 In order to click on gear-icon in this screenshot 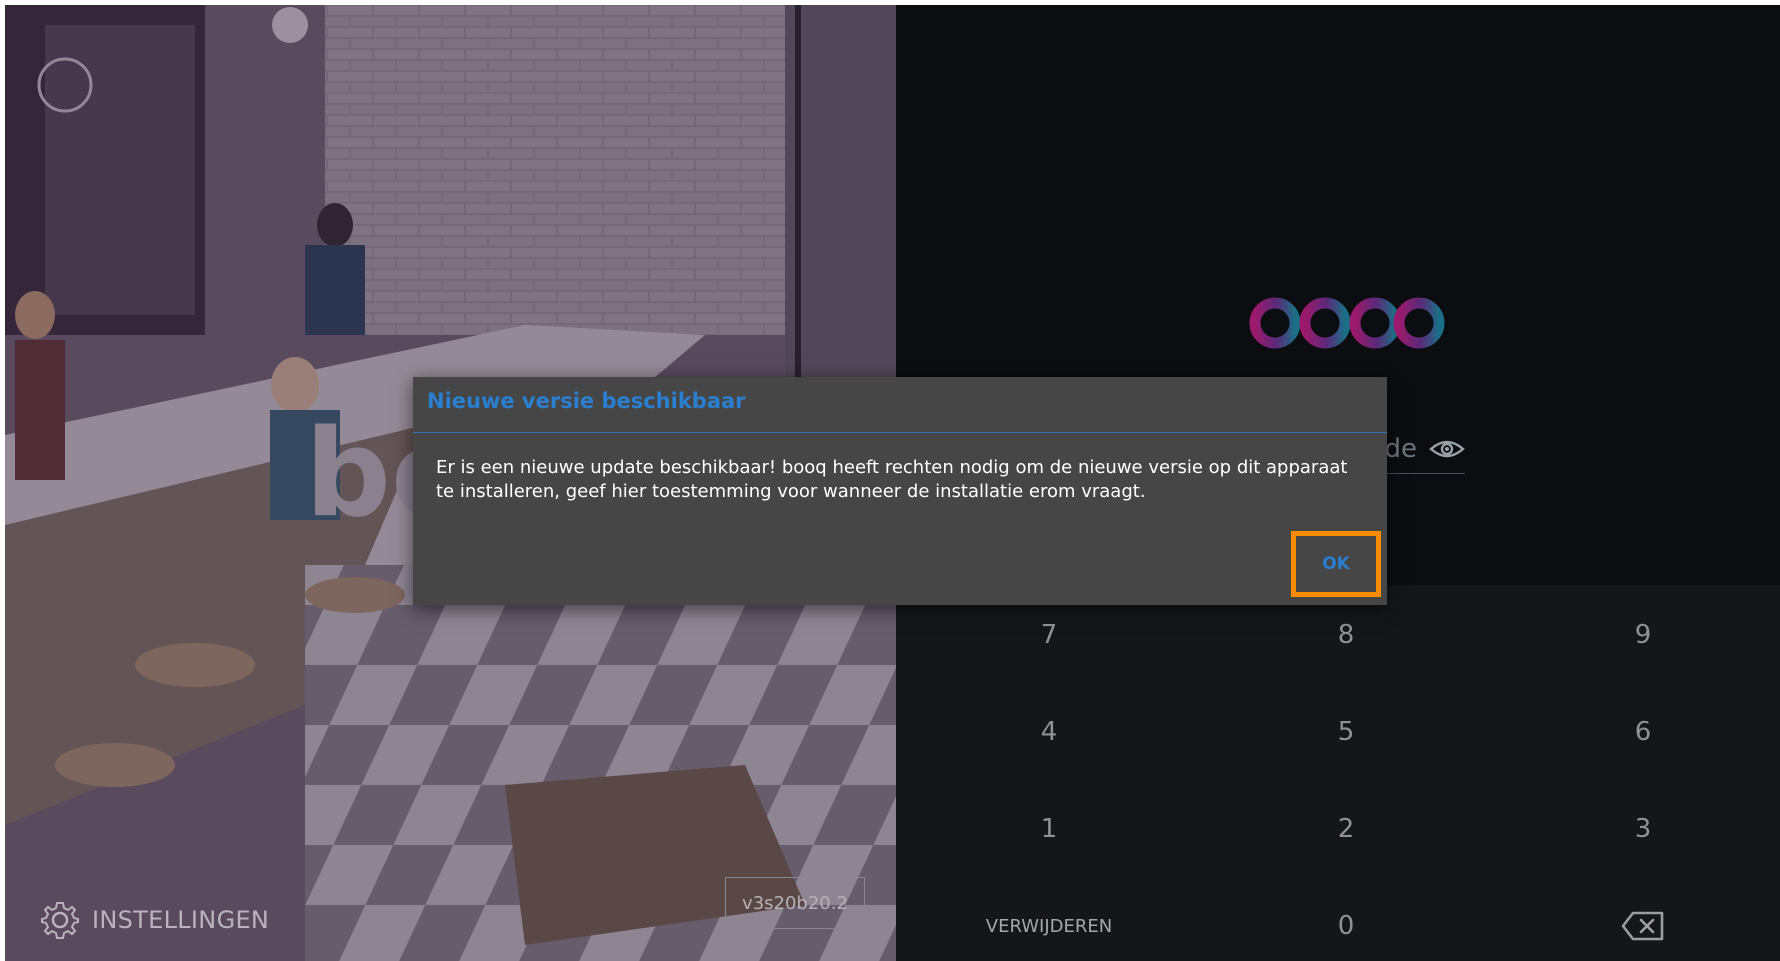, I will do `click(60, 920)`.